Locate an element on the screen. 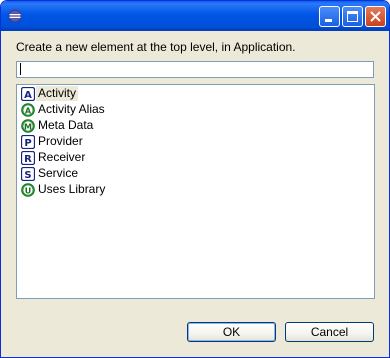 This screenshot has width=390, height=358. ok-button: OK is located at coordinates (231, 332).